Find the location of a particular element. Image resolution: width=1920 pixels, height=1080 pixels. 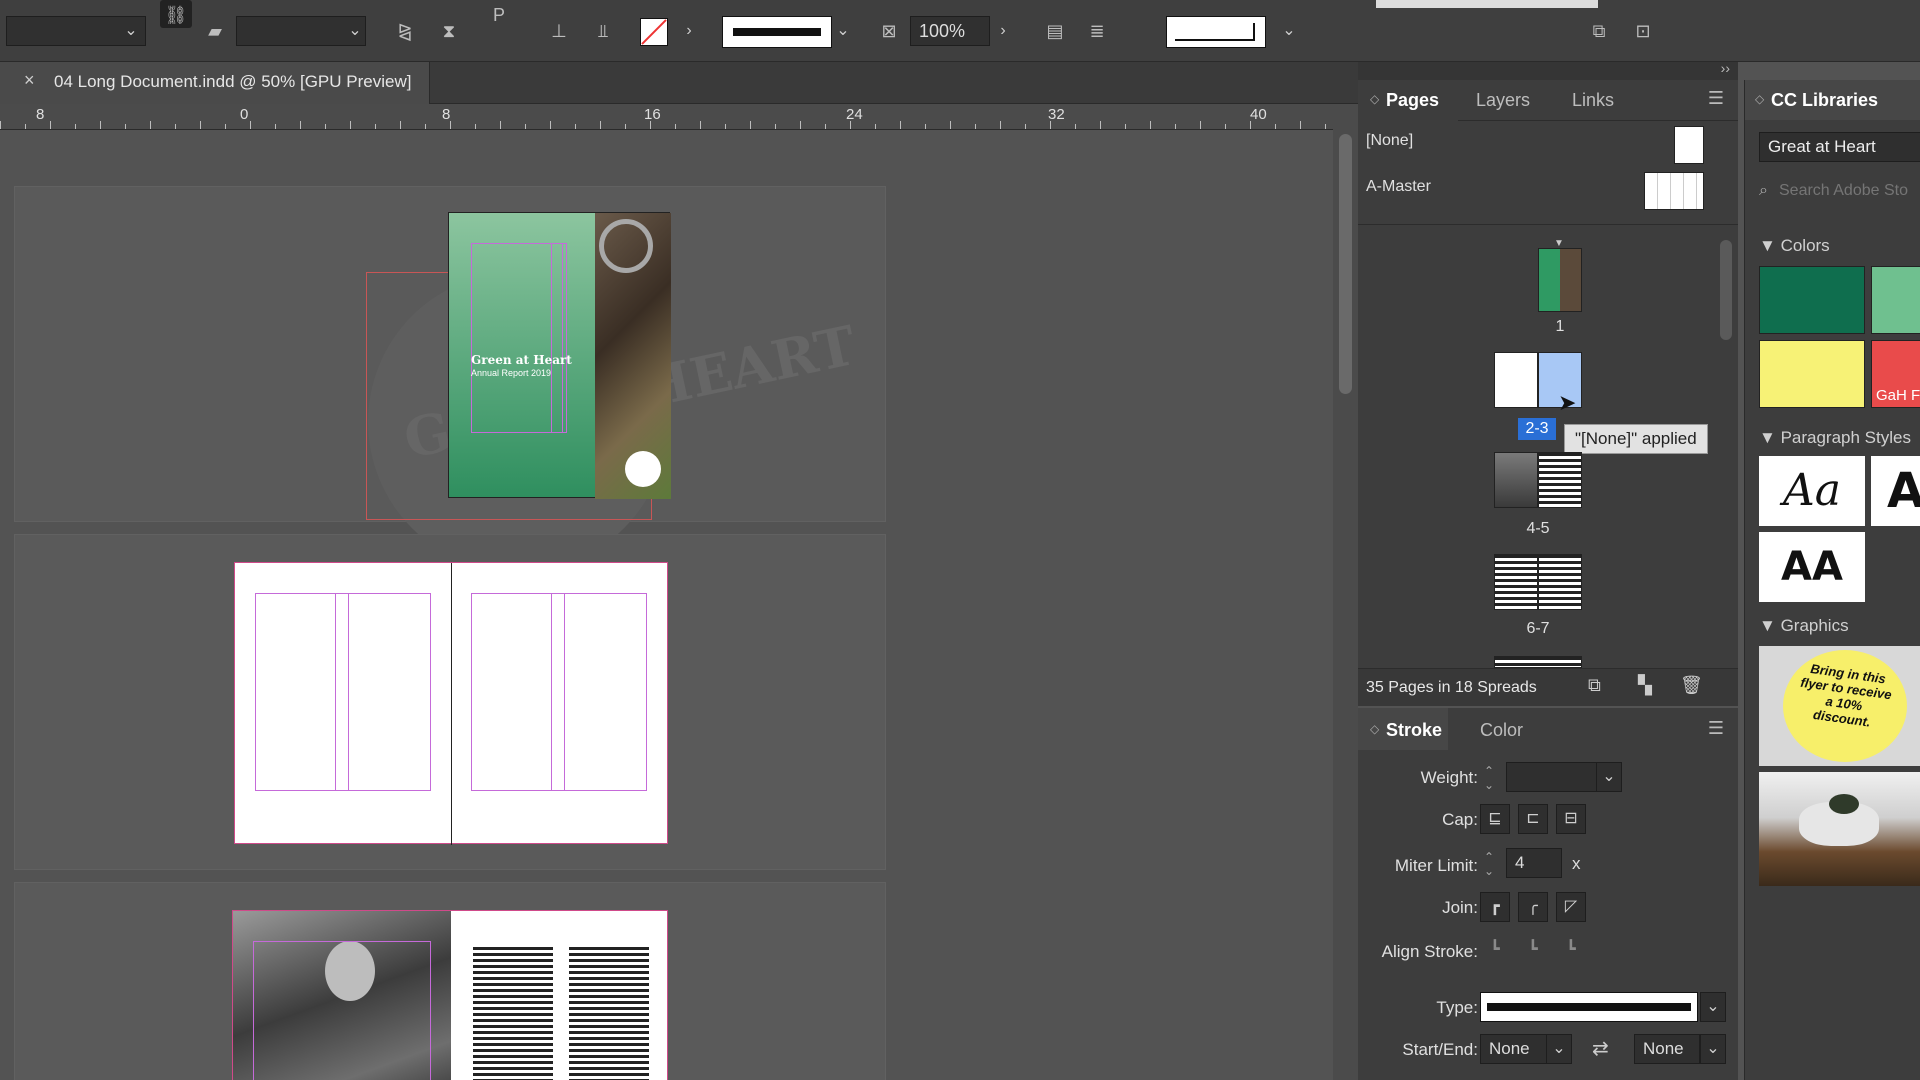

page-7-thumb is located at coordinates (1560, 582).